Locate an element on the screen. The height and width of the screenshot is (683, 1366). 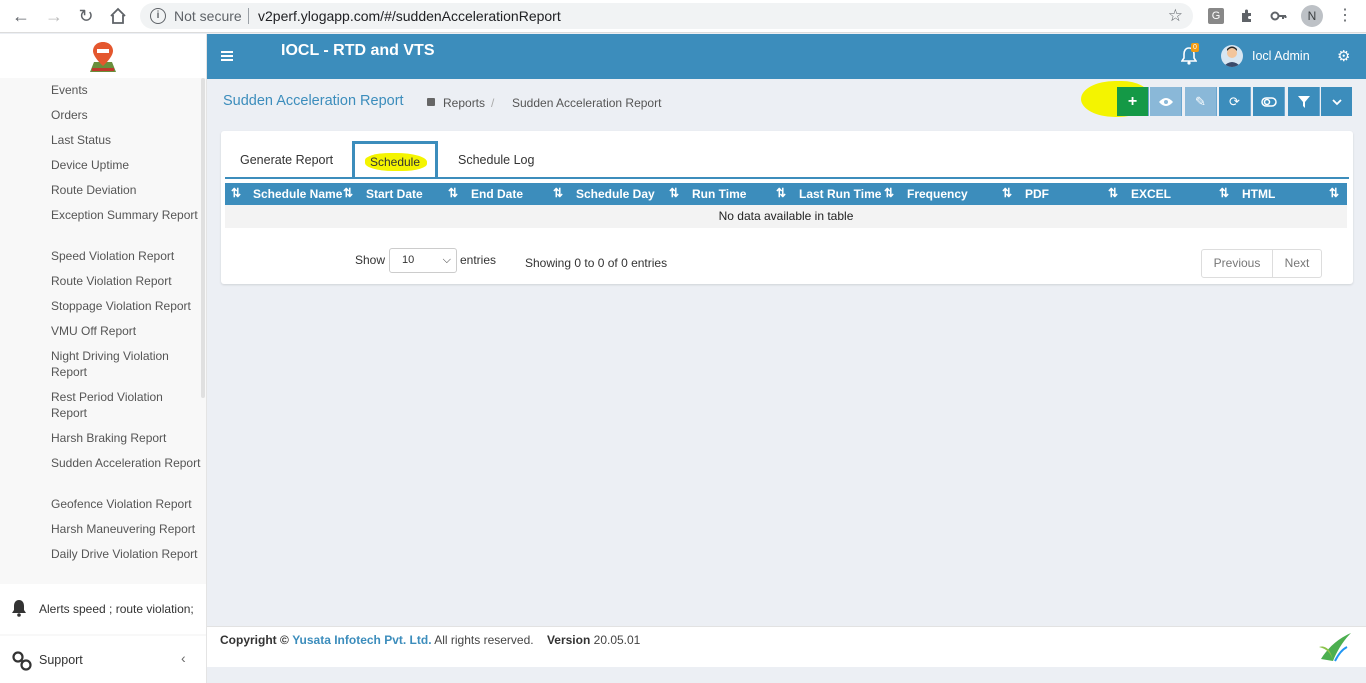
company-logo is located at coordinates (1335, 647).